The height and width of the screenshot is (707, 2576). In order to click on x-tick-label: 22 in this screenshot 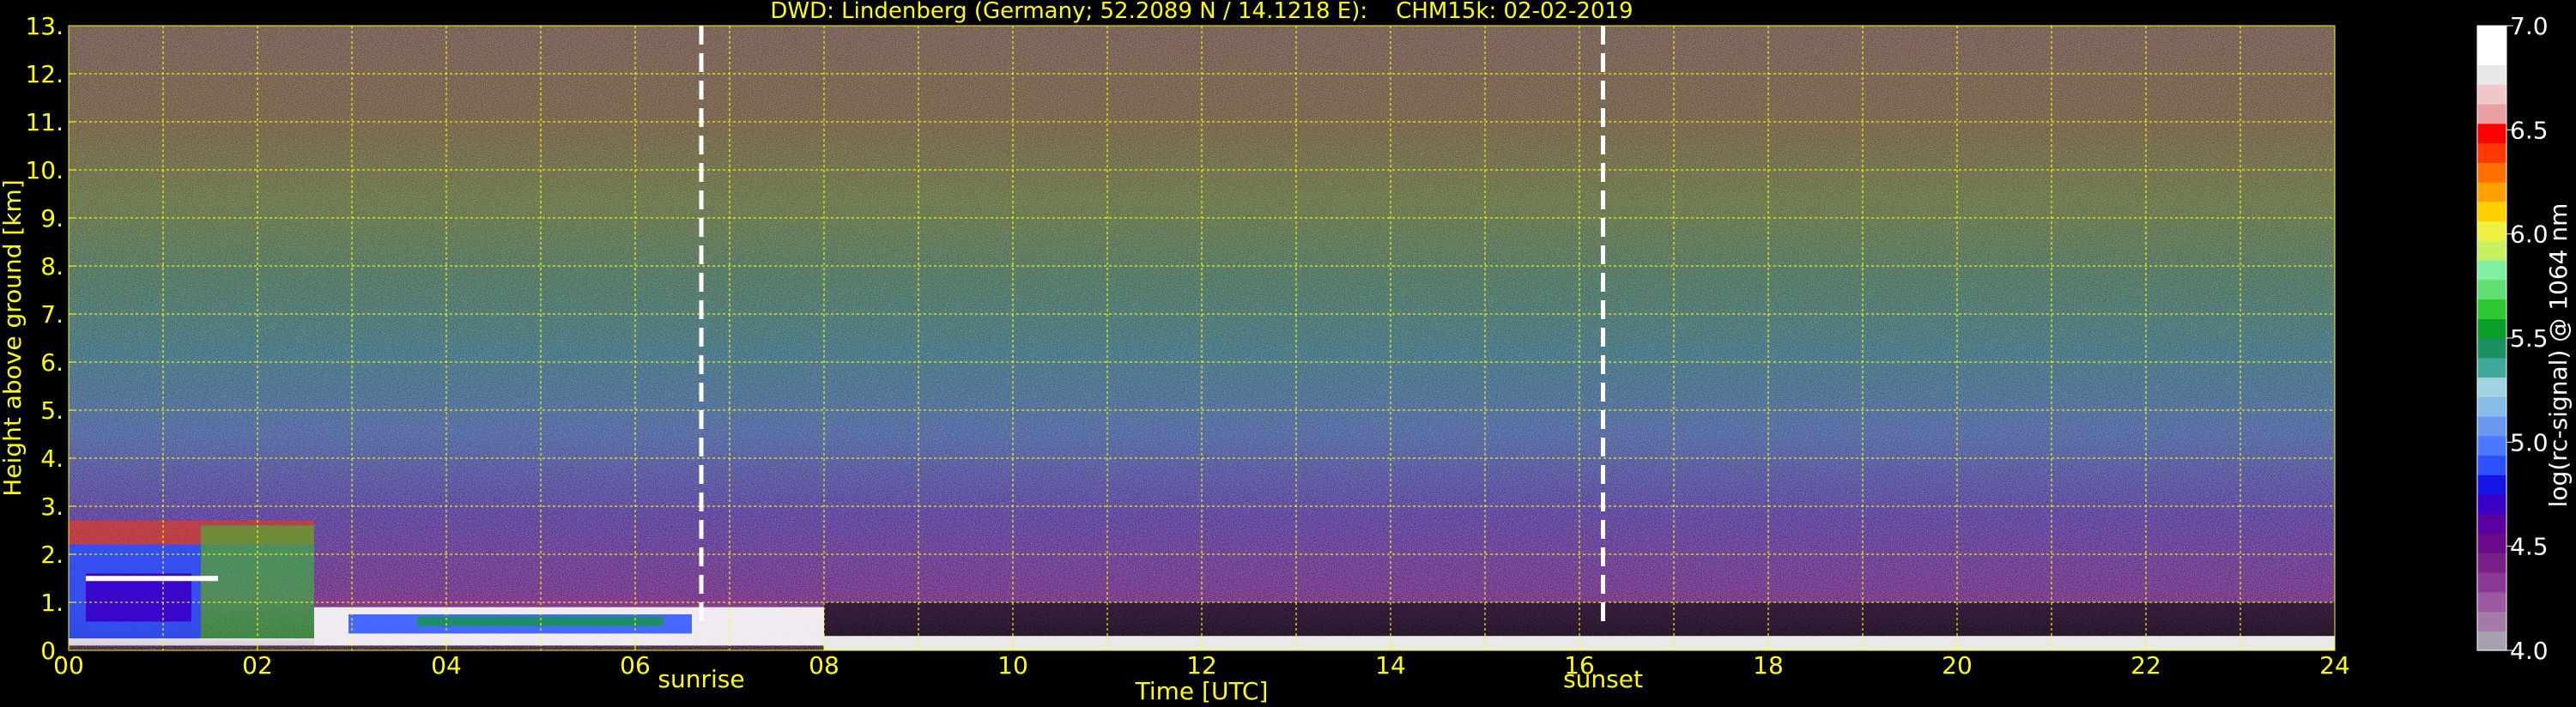, I will do `click(2146, 666)`.